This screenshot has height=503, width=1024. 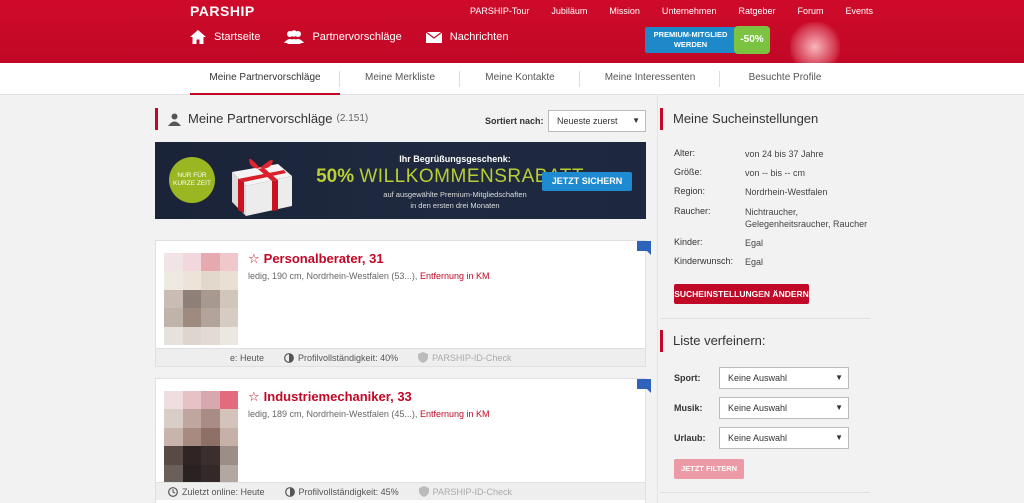 What do you see at coordinates (688, 172) in the screenshot?
I see `setting-key: Größe:` at bounding box center [688, 172].